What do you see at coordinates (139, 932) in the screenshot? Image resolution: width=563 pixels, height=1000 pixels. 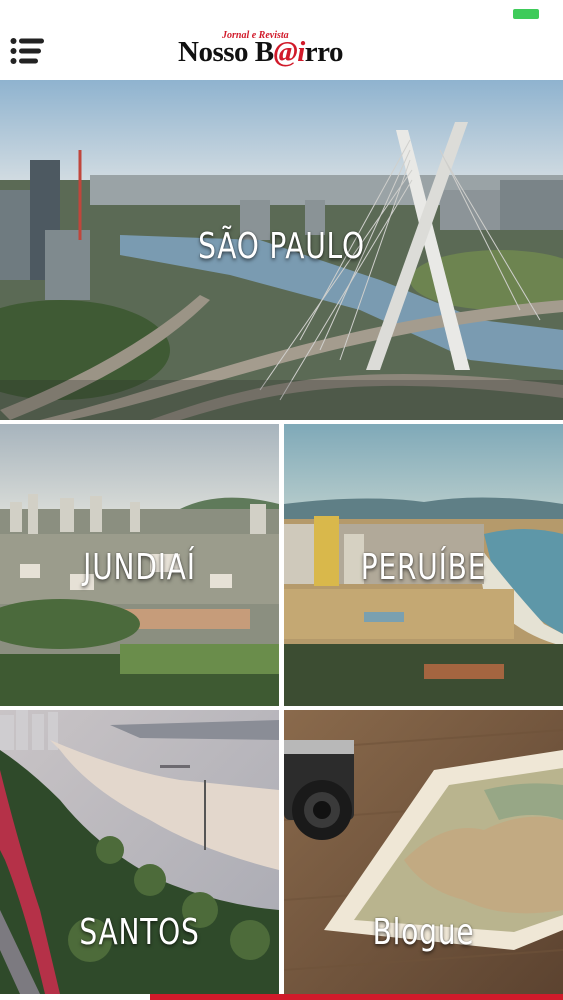 I see `tile-label-santos: SANTOS` at bounding box center [139, 932].